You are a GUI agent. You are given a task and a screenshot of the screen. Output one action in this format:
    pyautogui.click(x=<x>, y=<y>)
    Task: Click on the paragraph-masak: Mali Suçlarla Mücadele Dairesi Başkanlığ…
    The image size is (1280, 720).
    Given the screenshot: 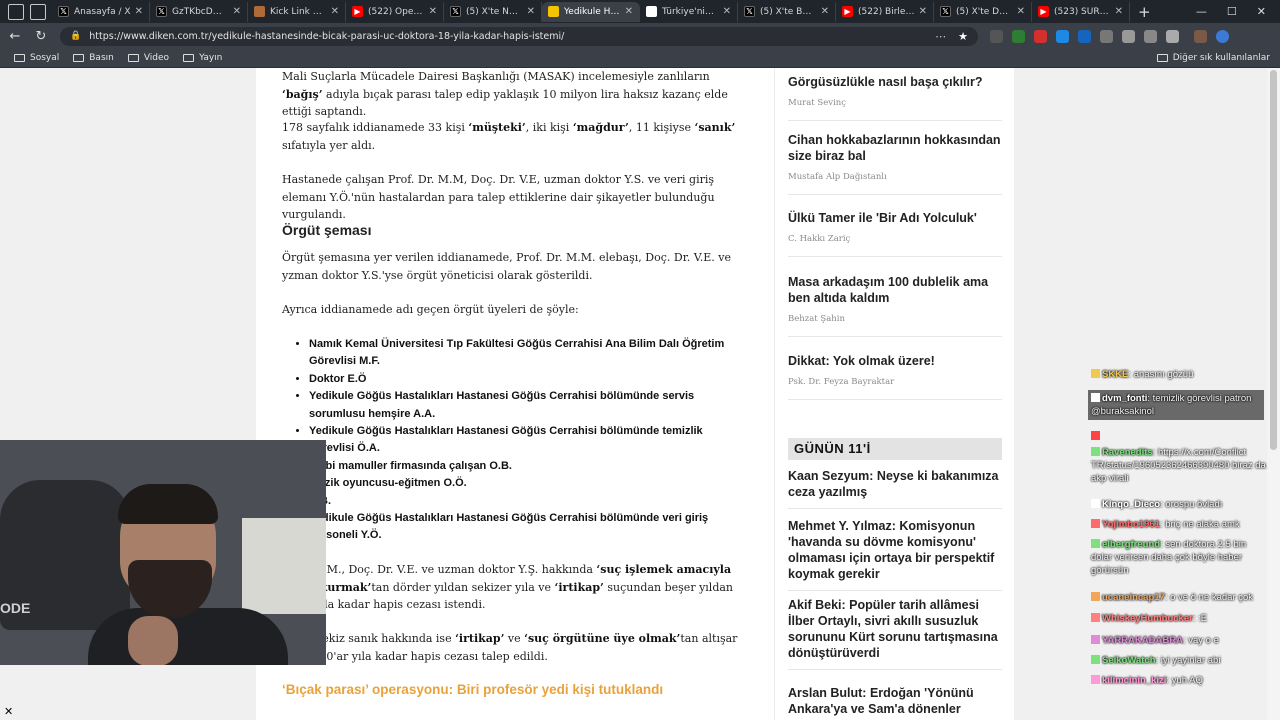 What is the action you would take?
    pyautogui.click(x=505, y=94)
    